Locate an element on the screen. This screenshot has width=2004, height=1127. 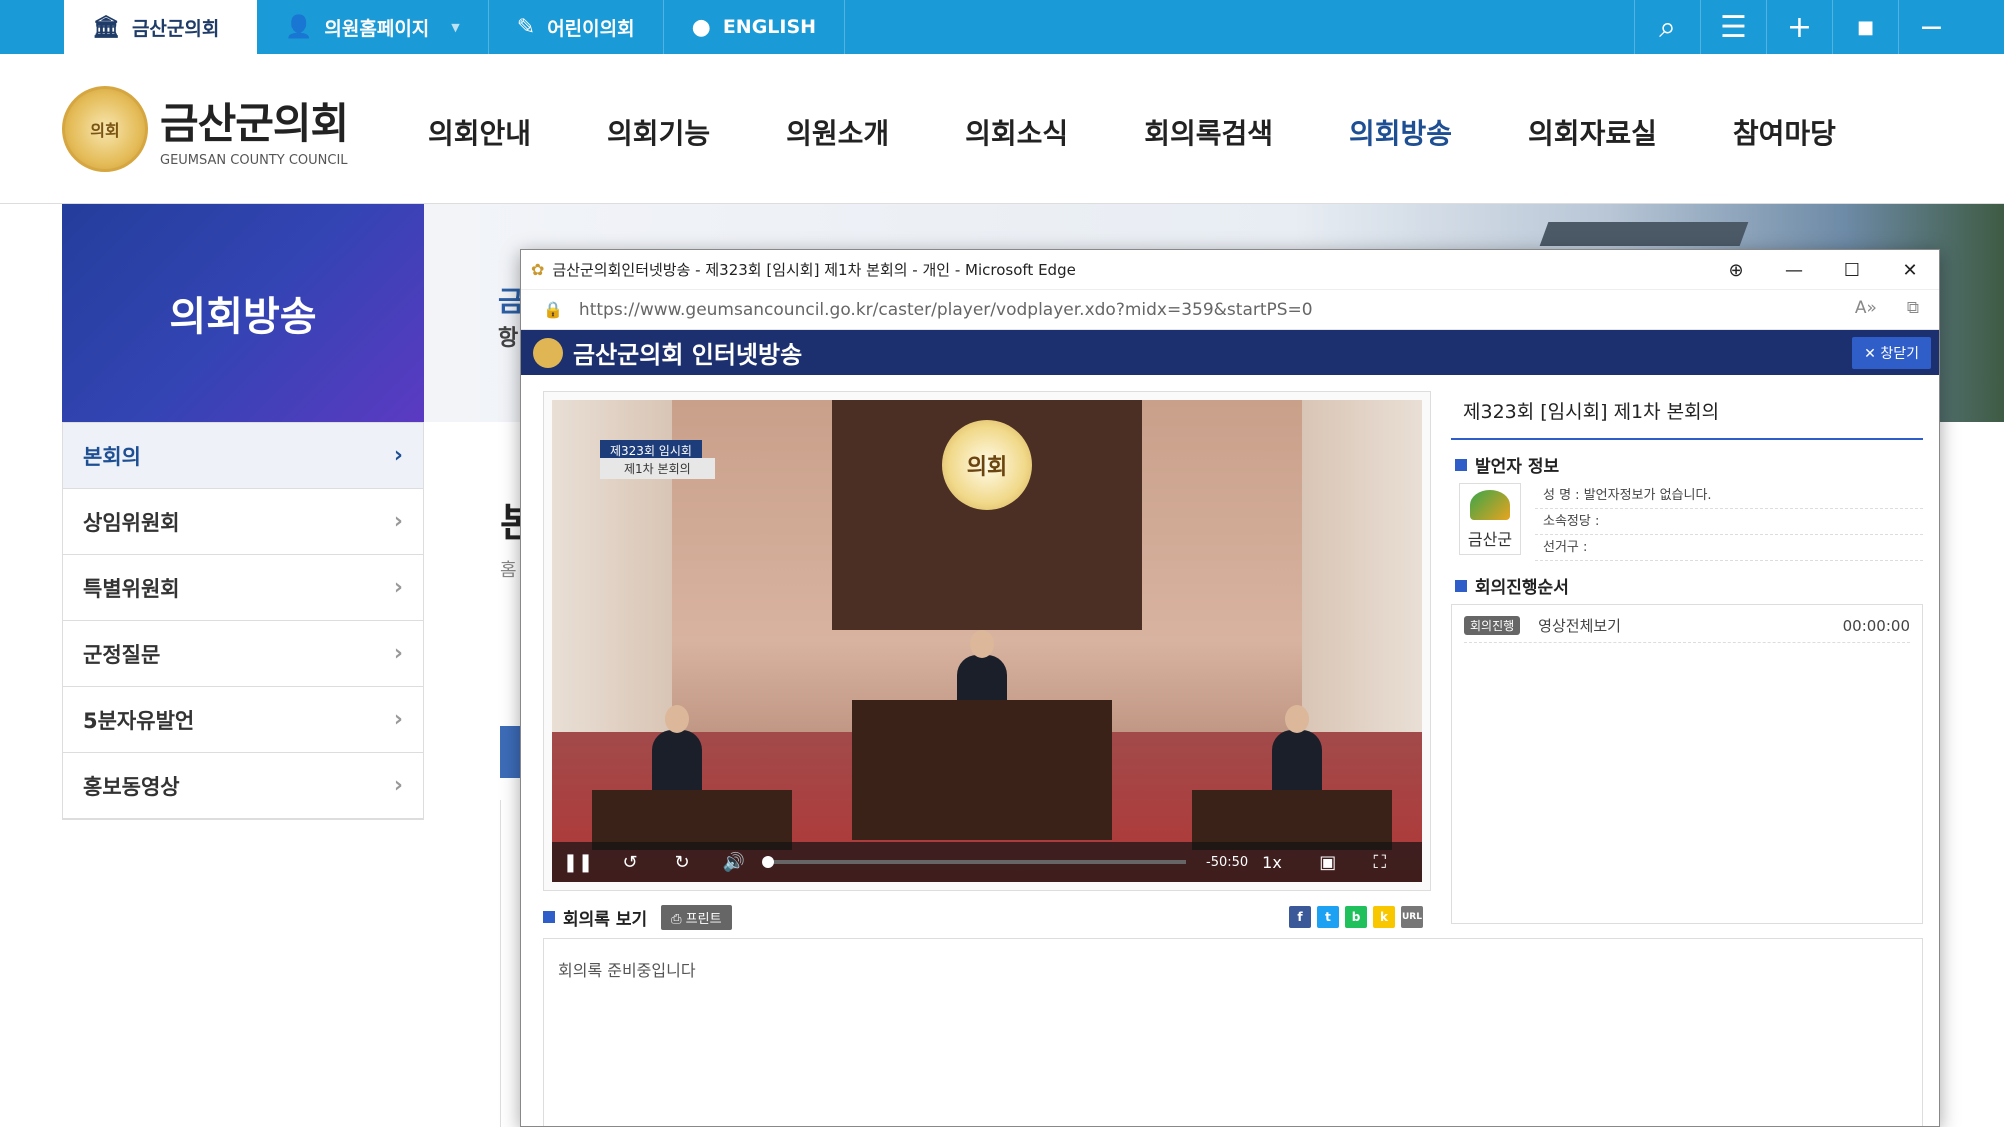
nav-item-broadcast: 의회방송 is located at coordinates (1400, 132).